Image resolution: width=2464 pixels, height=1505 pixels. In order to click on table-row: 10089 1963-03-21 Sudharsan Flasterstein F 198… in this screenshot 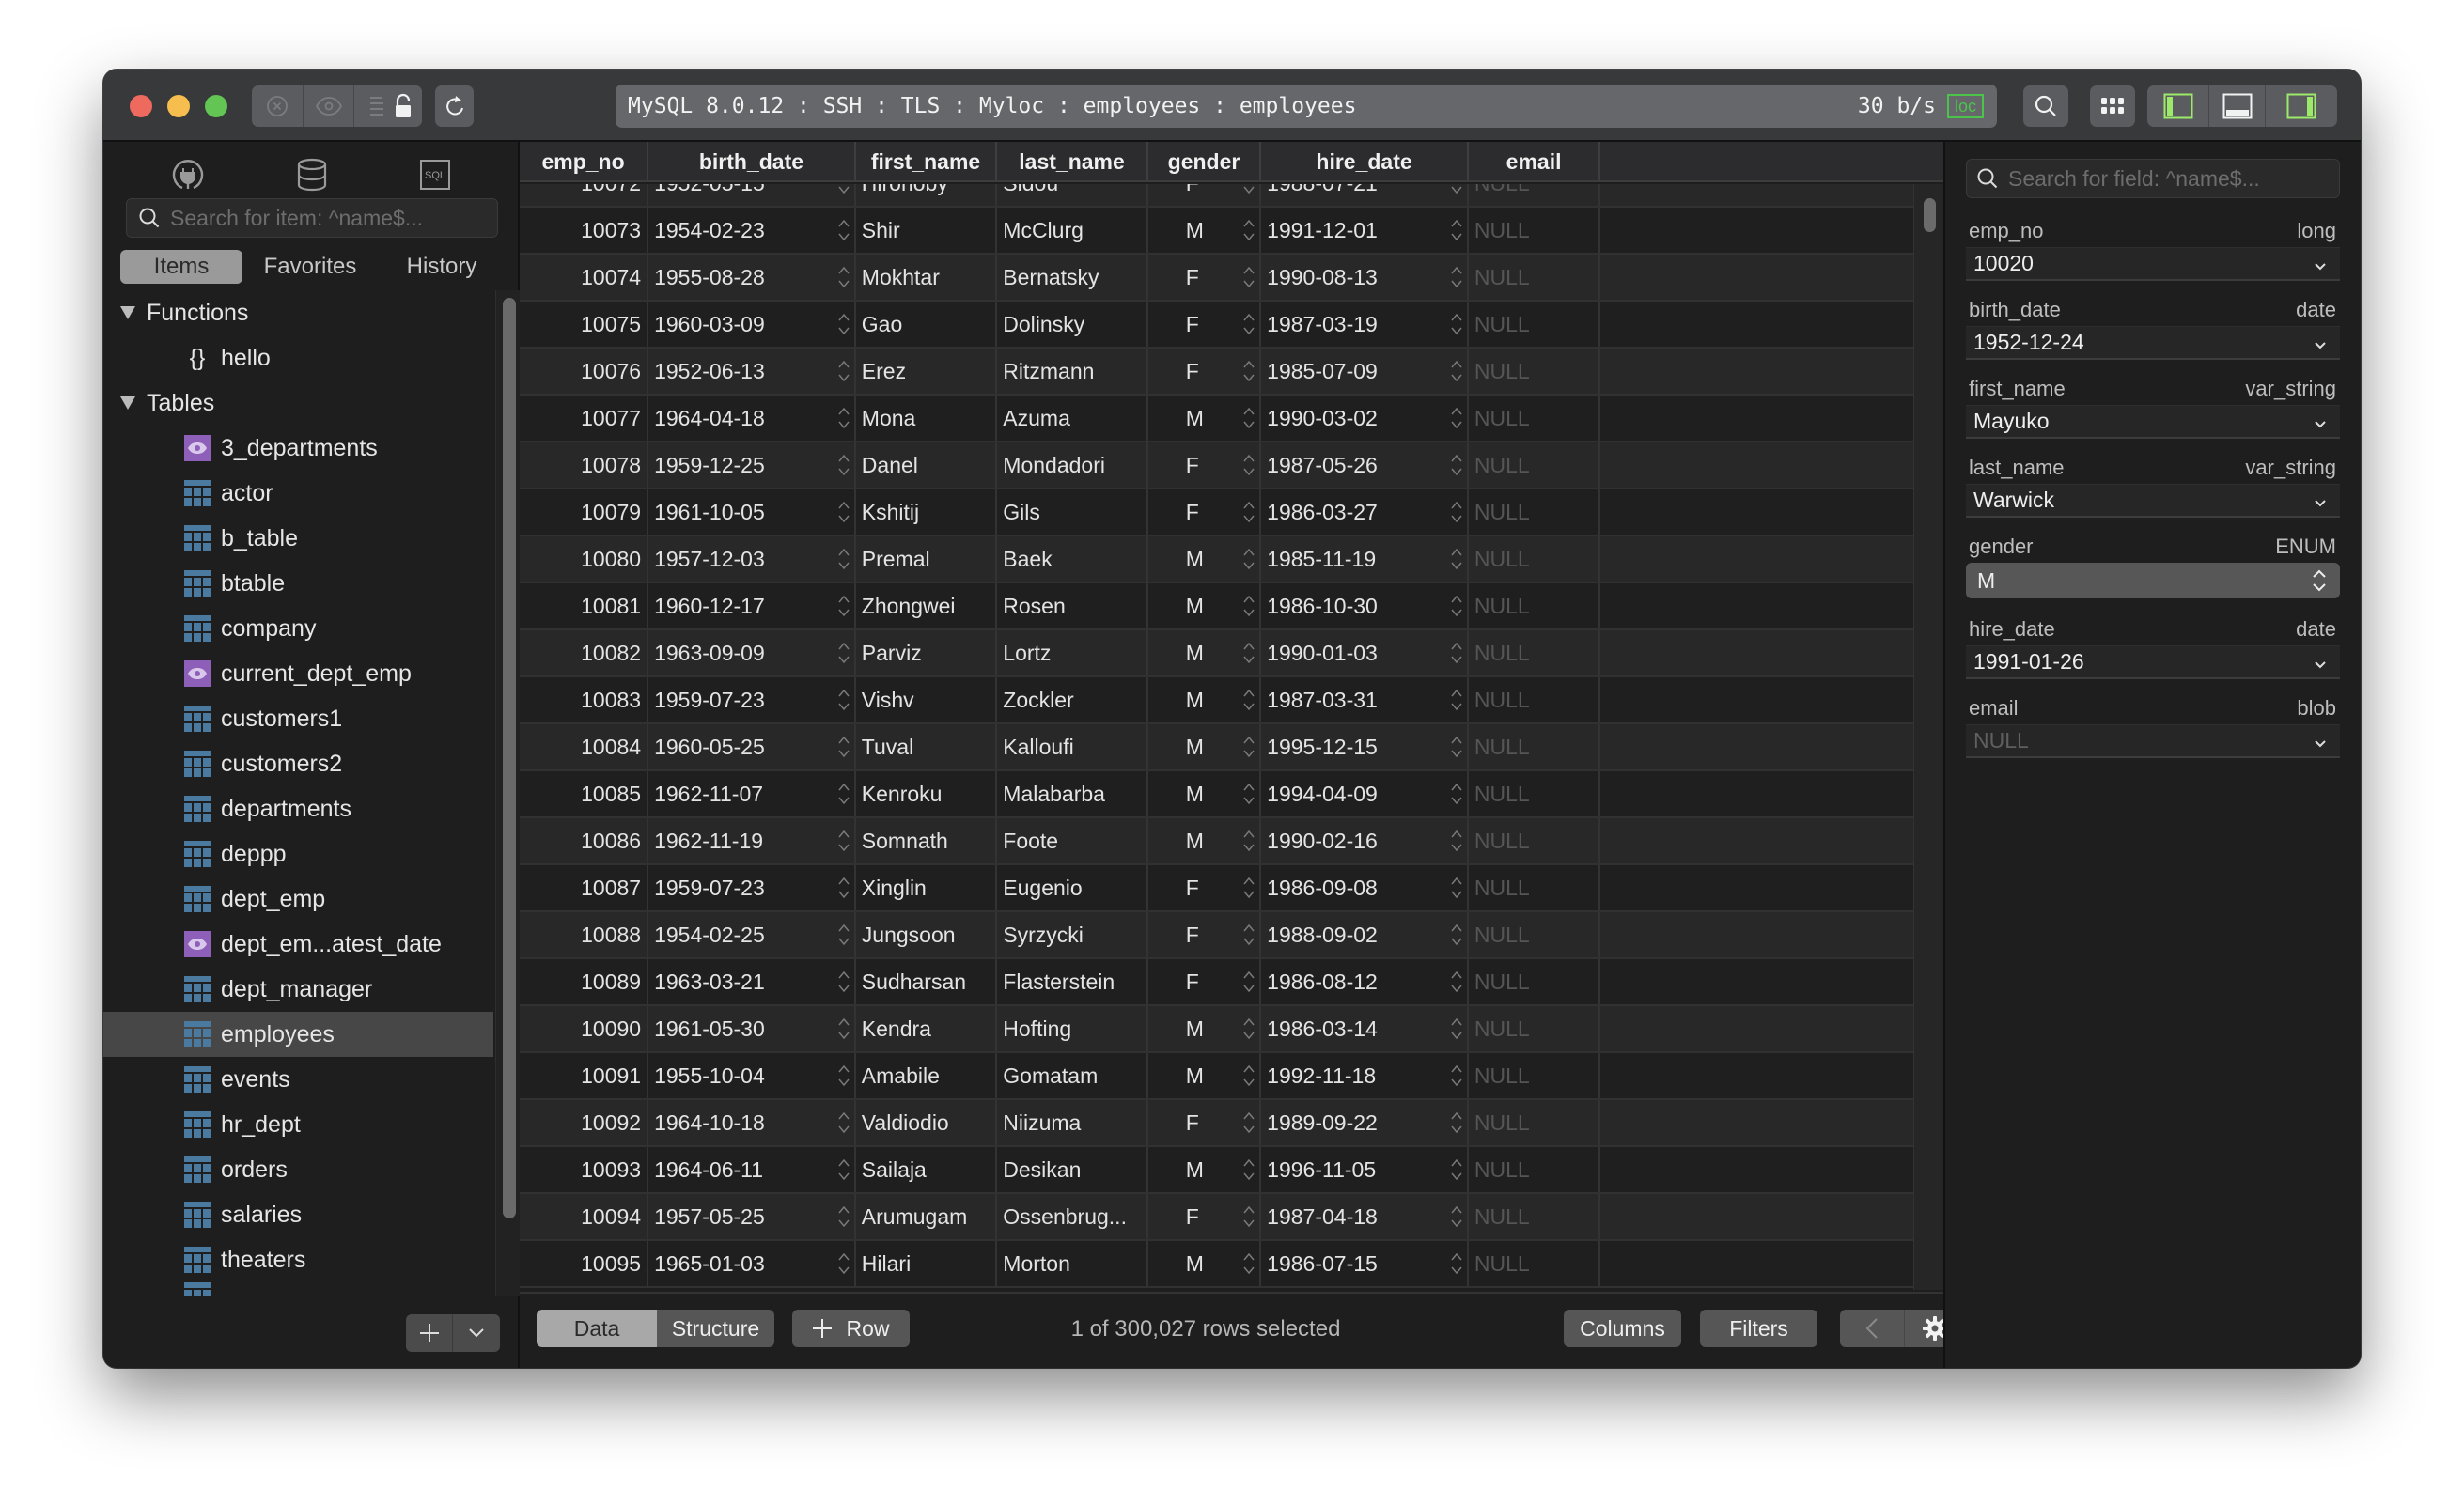, I will do `click(1216, 982)`.